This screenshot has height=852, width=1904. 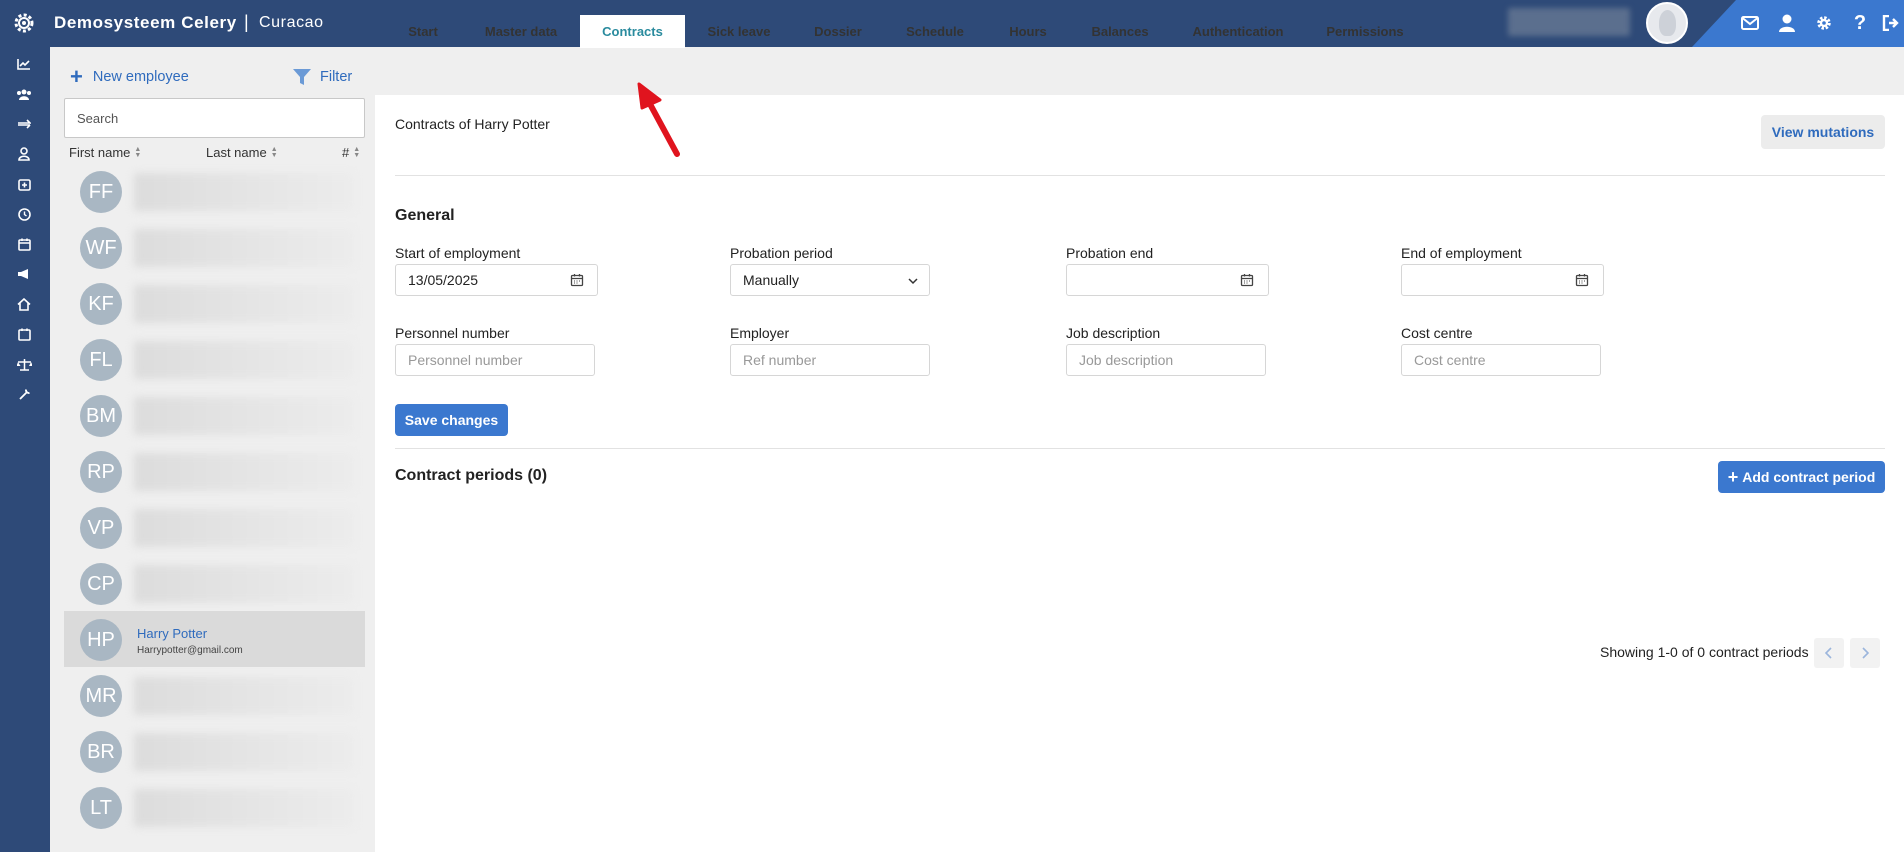 What do you see at coordinates (24, 334) in the screenshot?
I see `calendar-small-icon` at bounding box center [24, 334].